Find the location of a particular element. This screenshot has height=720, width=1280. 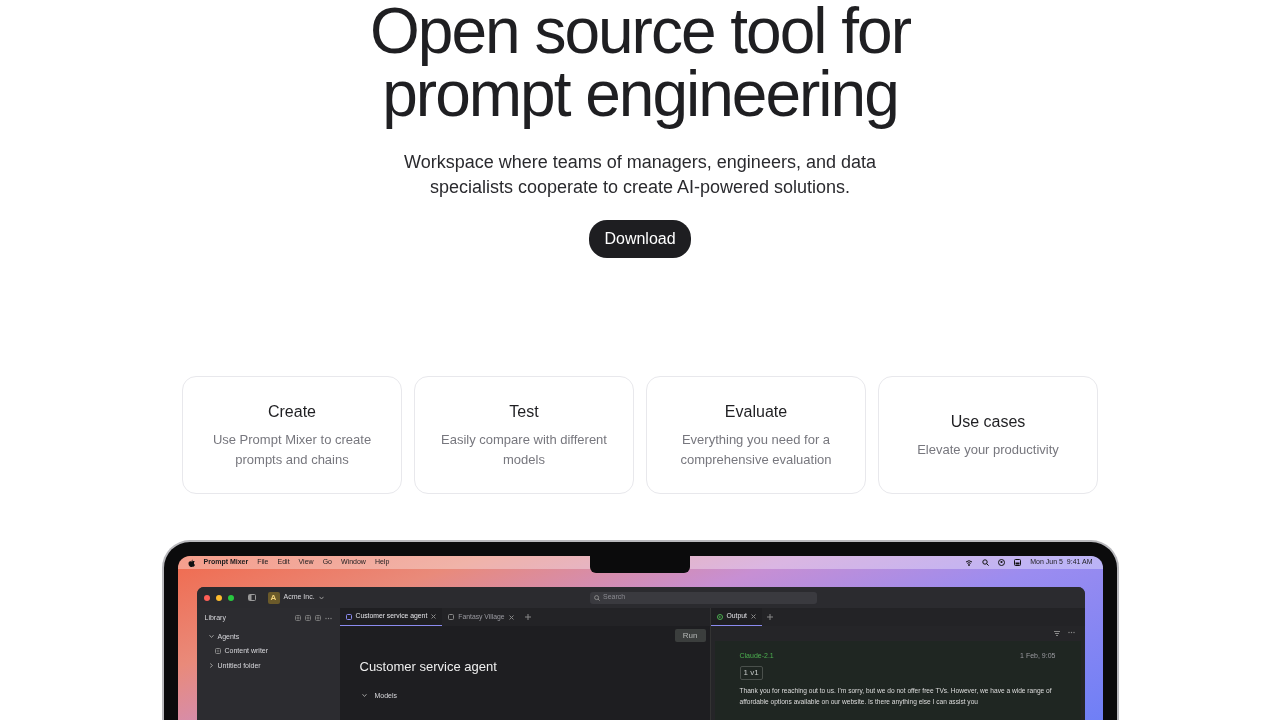

feature-card: Test Easily compare with different models is located at coordinates (524, 435).